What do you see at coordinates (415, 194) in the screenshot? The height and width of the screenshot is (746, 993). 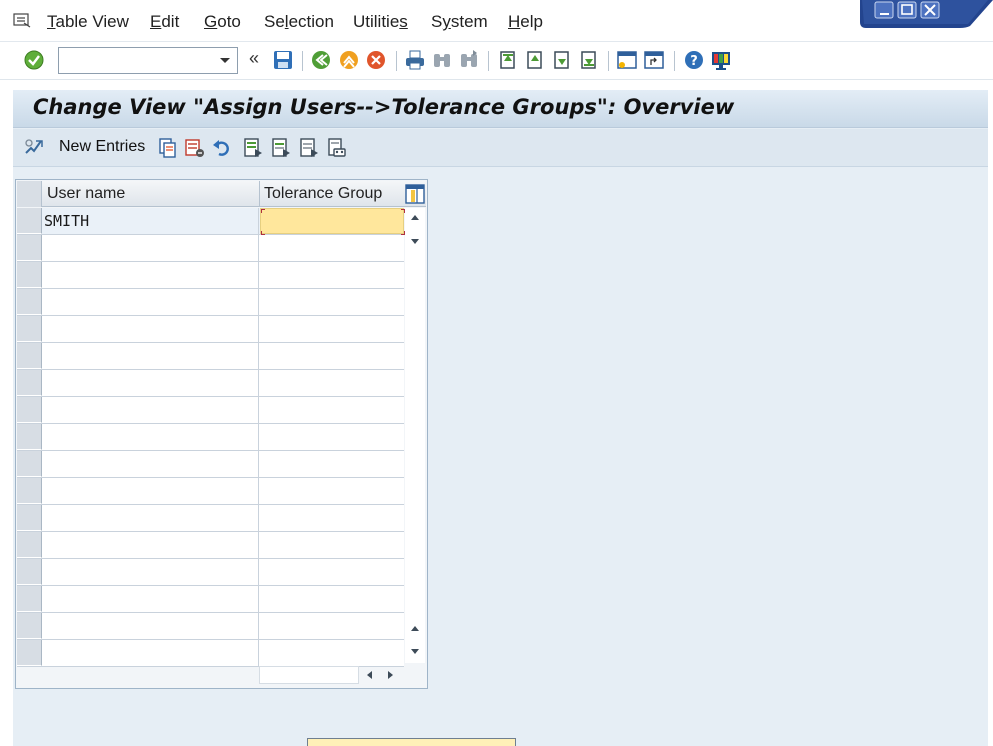 I see `table-settings-icon` at bounding box center [415, 194].